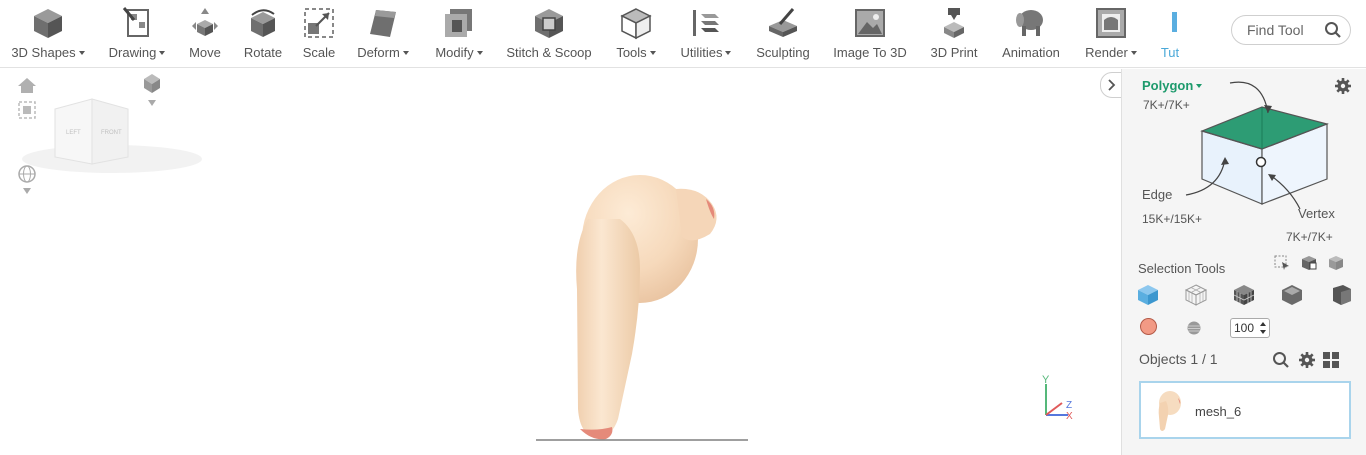 Image resolution: width=1366 pixels, height=455 pixels. I want to click on modify-icon, so click(459, 23).